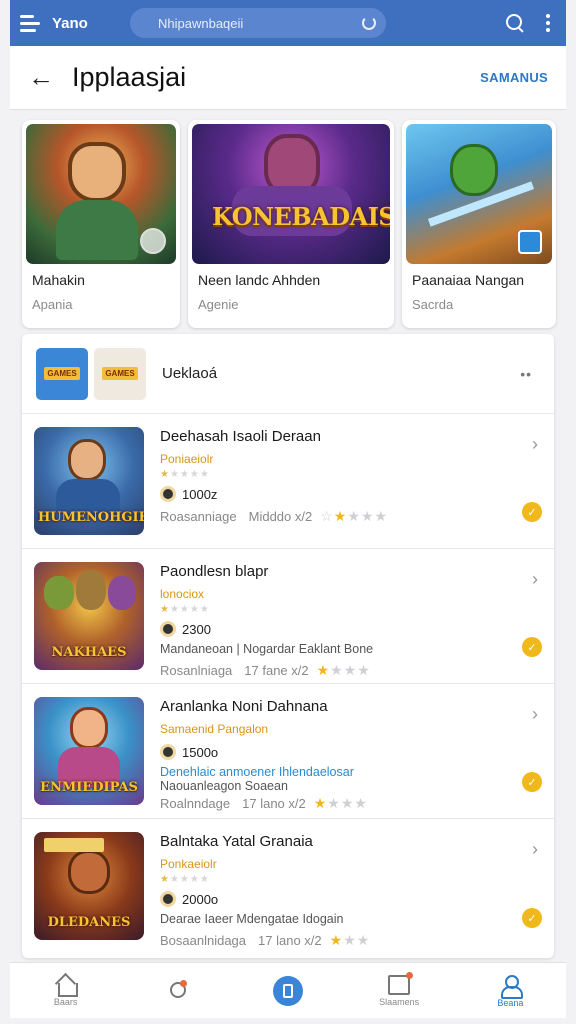 Image resolution: width=576 pixels, height=1024 pixels. I want to click on more-vert-icon, so click(548, 23).